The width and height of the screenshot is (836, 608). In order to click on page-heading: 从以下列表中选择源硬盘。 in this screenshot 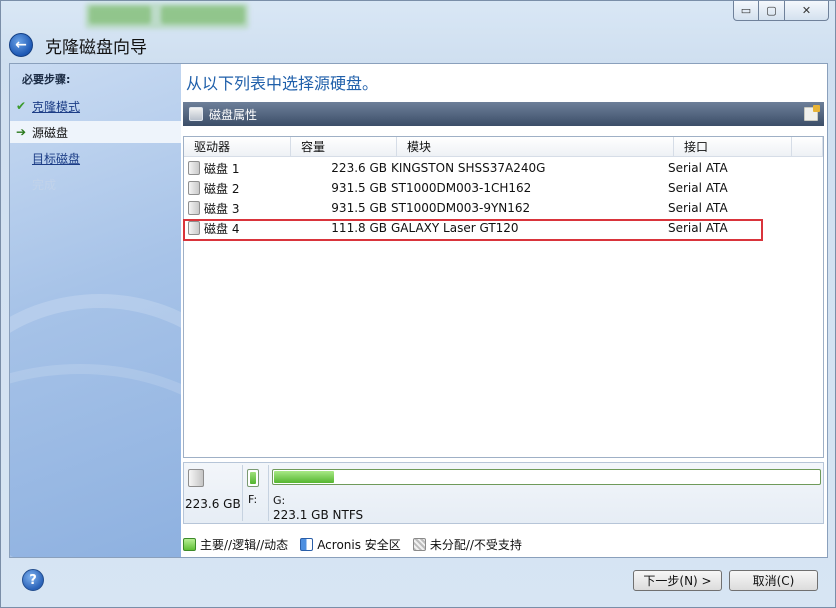, I will do `click(282, 83)`.